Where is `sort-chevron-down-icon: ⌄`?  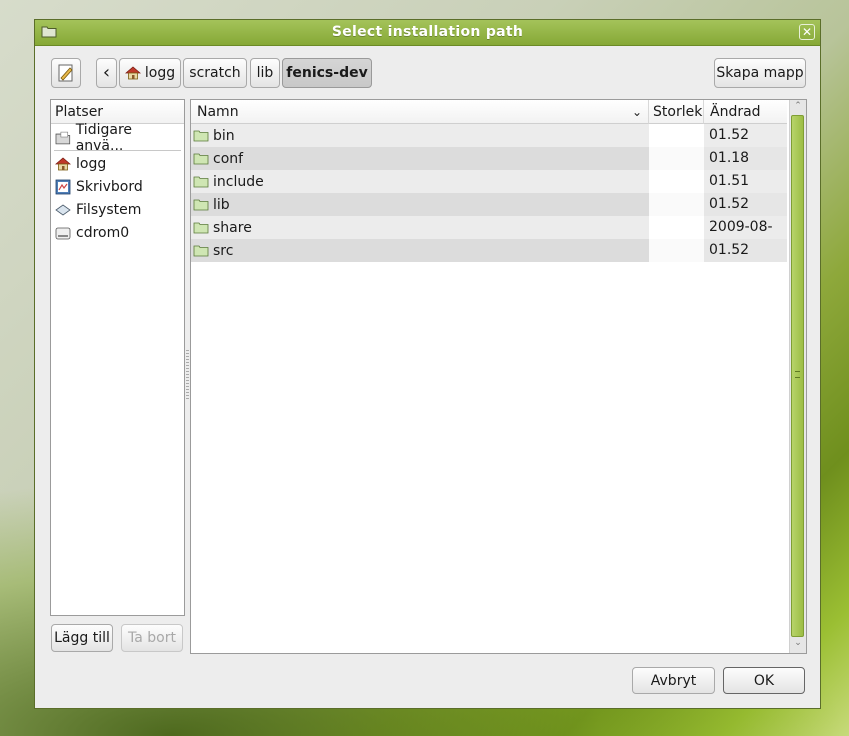
sort-chevron-down-icon: ⌄ is located at coordinates (636, 112).